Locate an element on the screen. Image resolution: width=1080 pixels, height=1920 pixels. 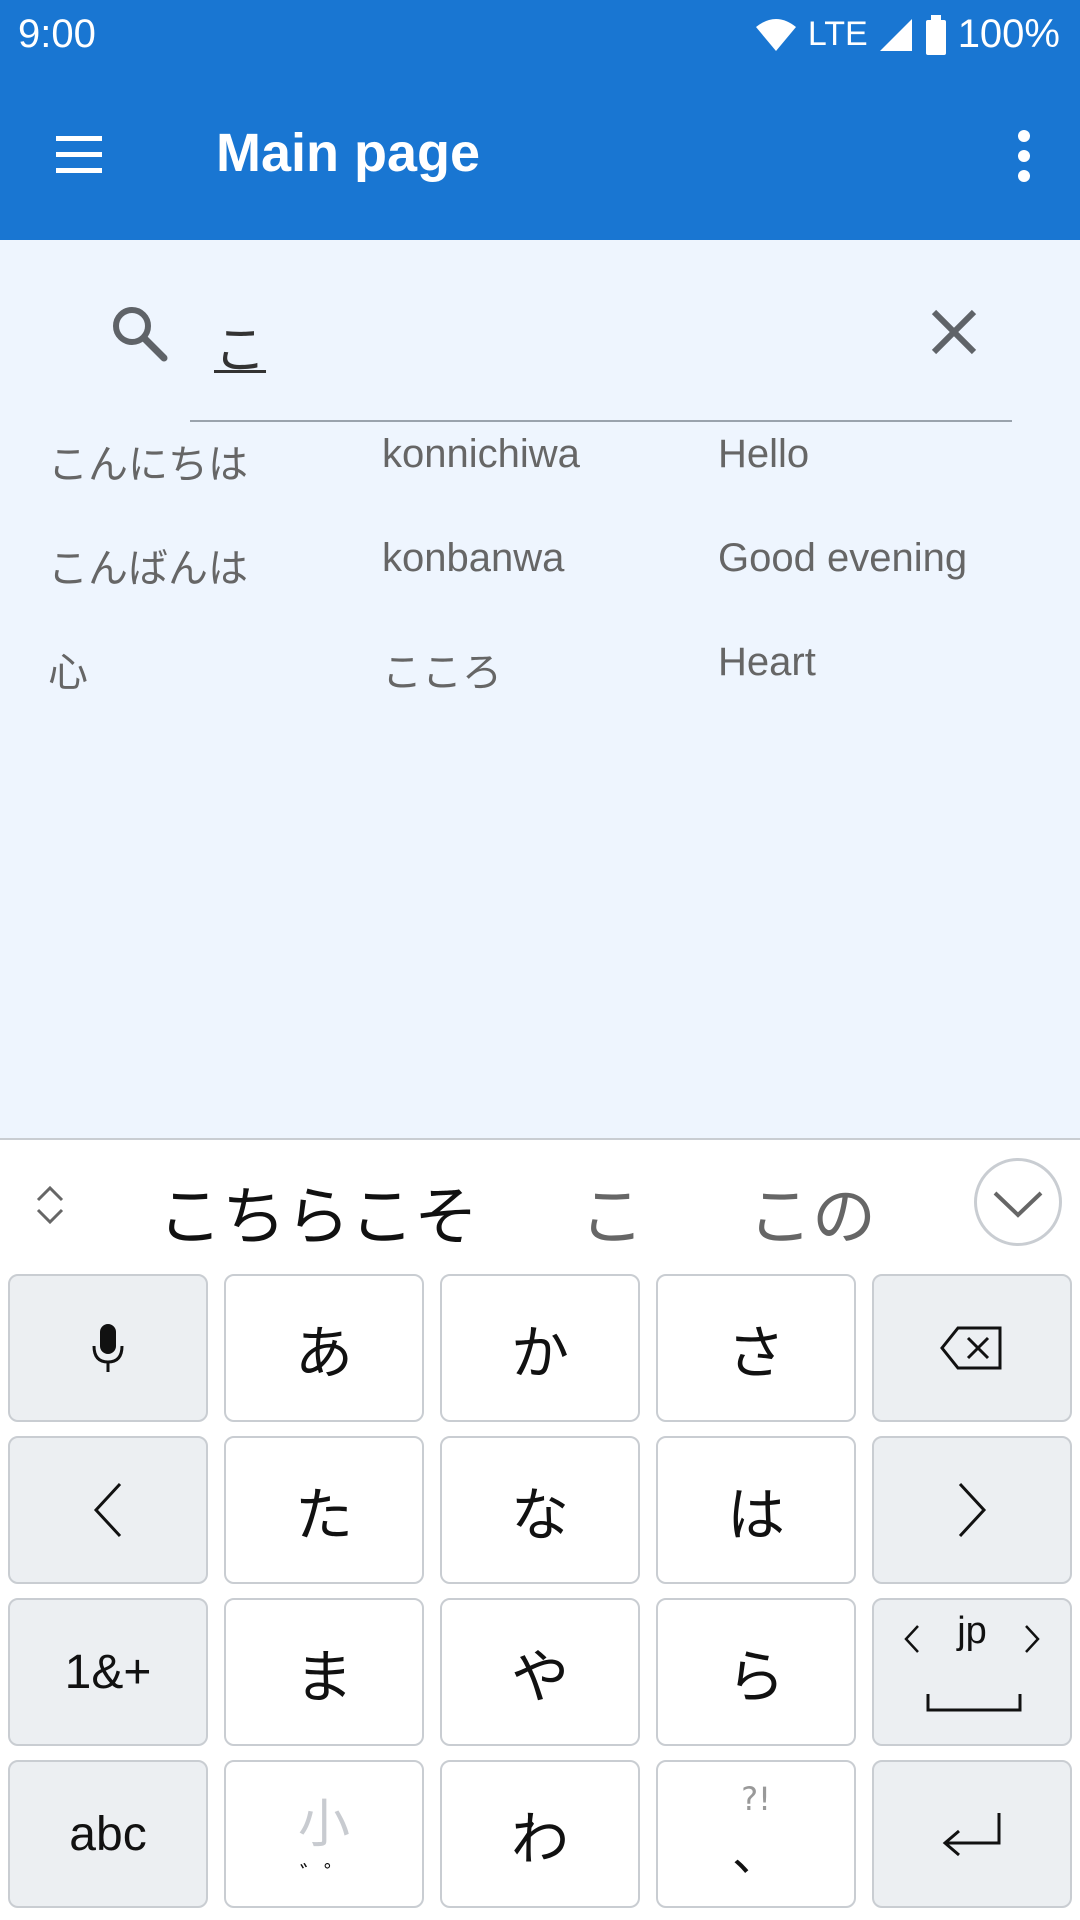
list-item: 心 こころ Heart is located at coordinates (540, 668).